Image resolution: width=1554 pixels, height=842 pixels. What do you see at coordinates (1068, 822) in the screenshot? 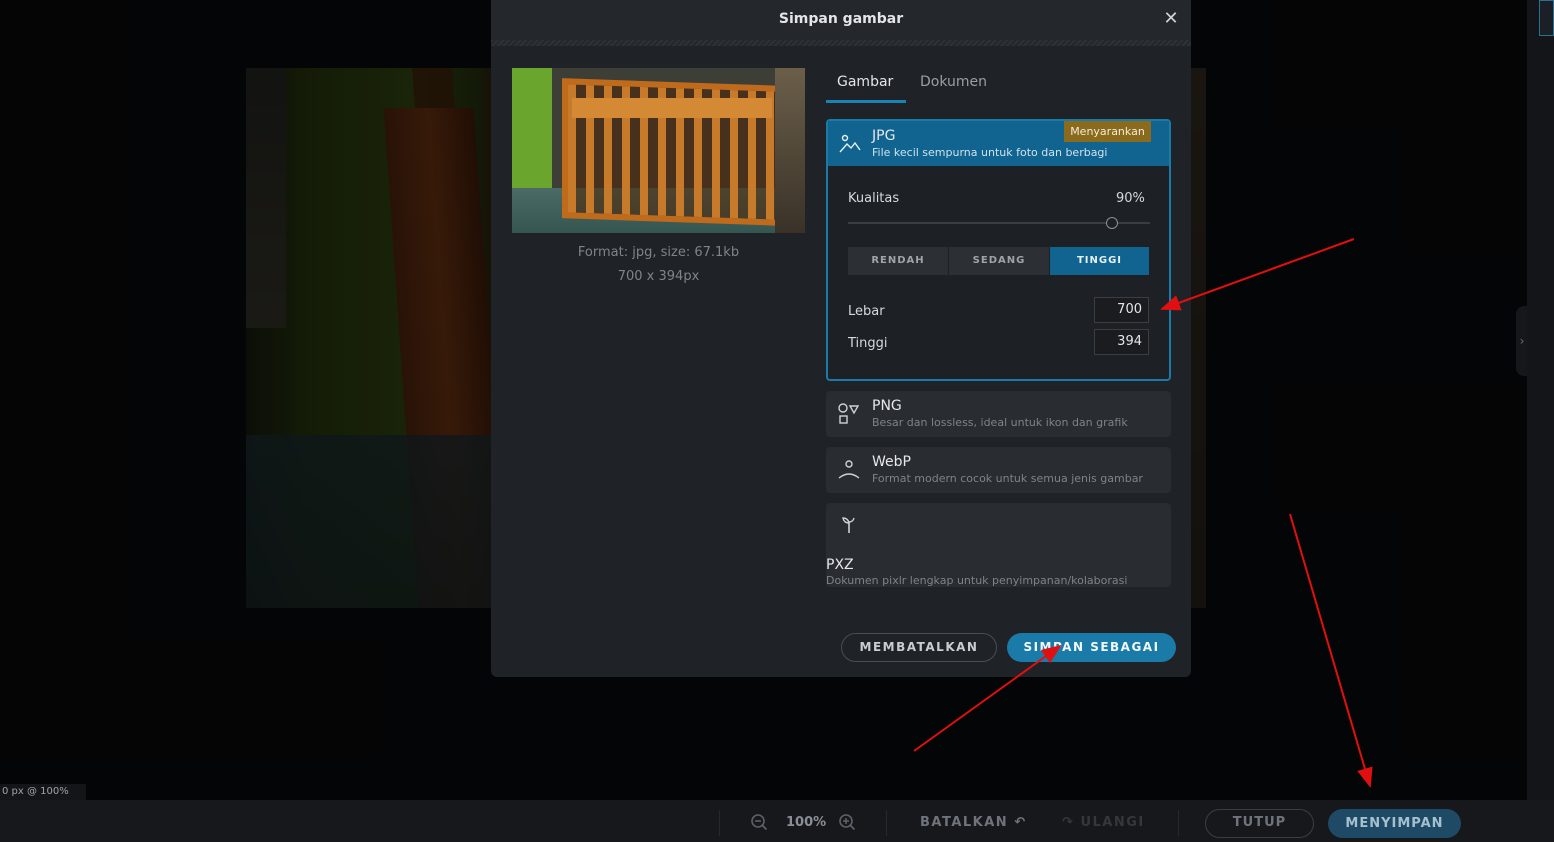
I see `redo-icon: ↷` at bounding box center [1068, 822].